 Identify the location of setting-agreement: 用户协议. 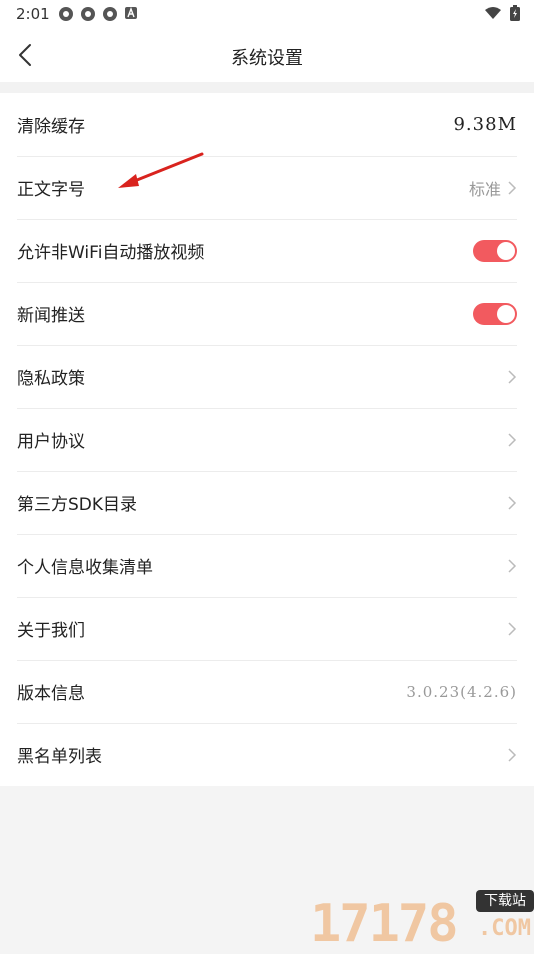
(267, 440).